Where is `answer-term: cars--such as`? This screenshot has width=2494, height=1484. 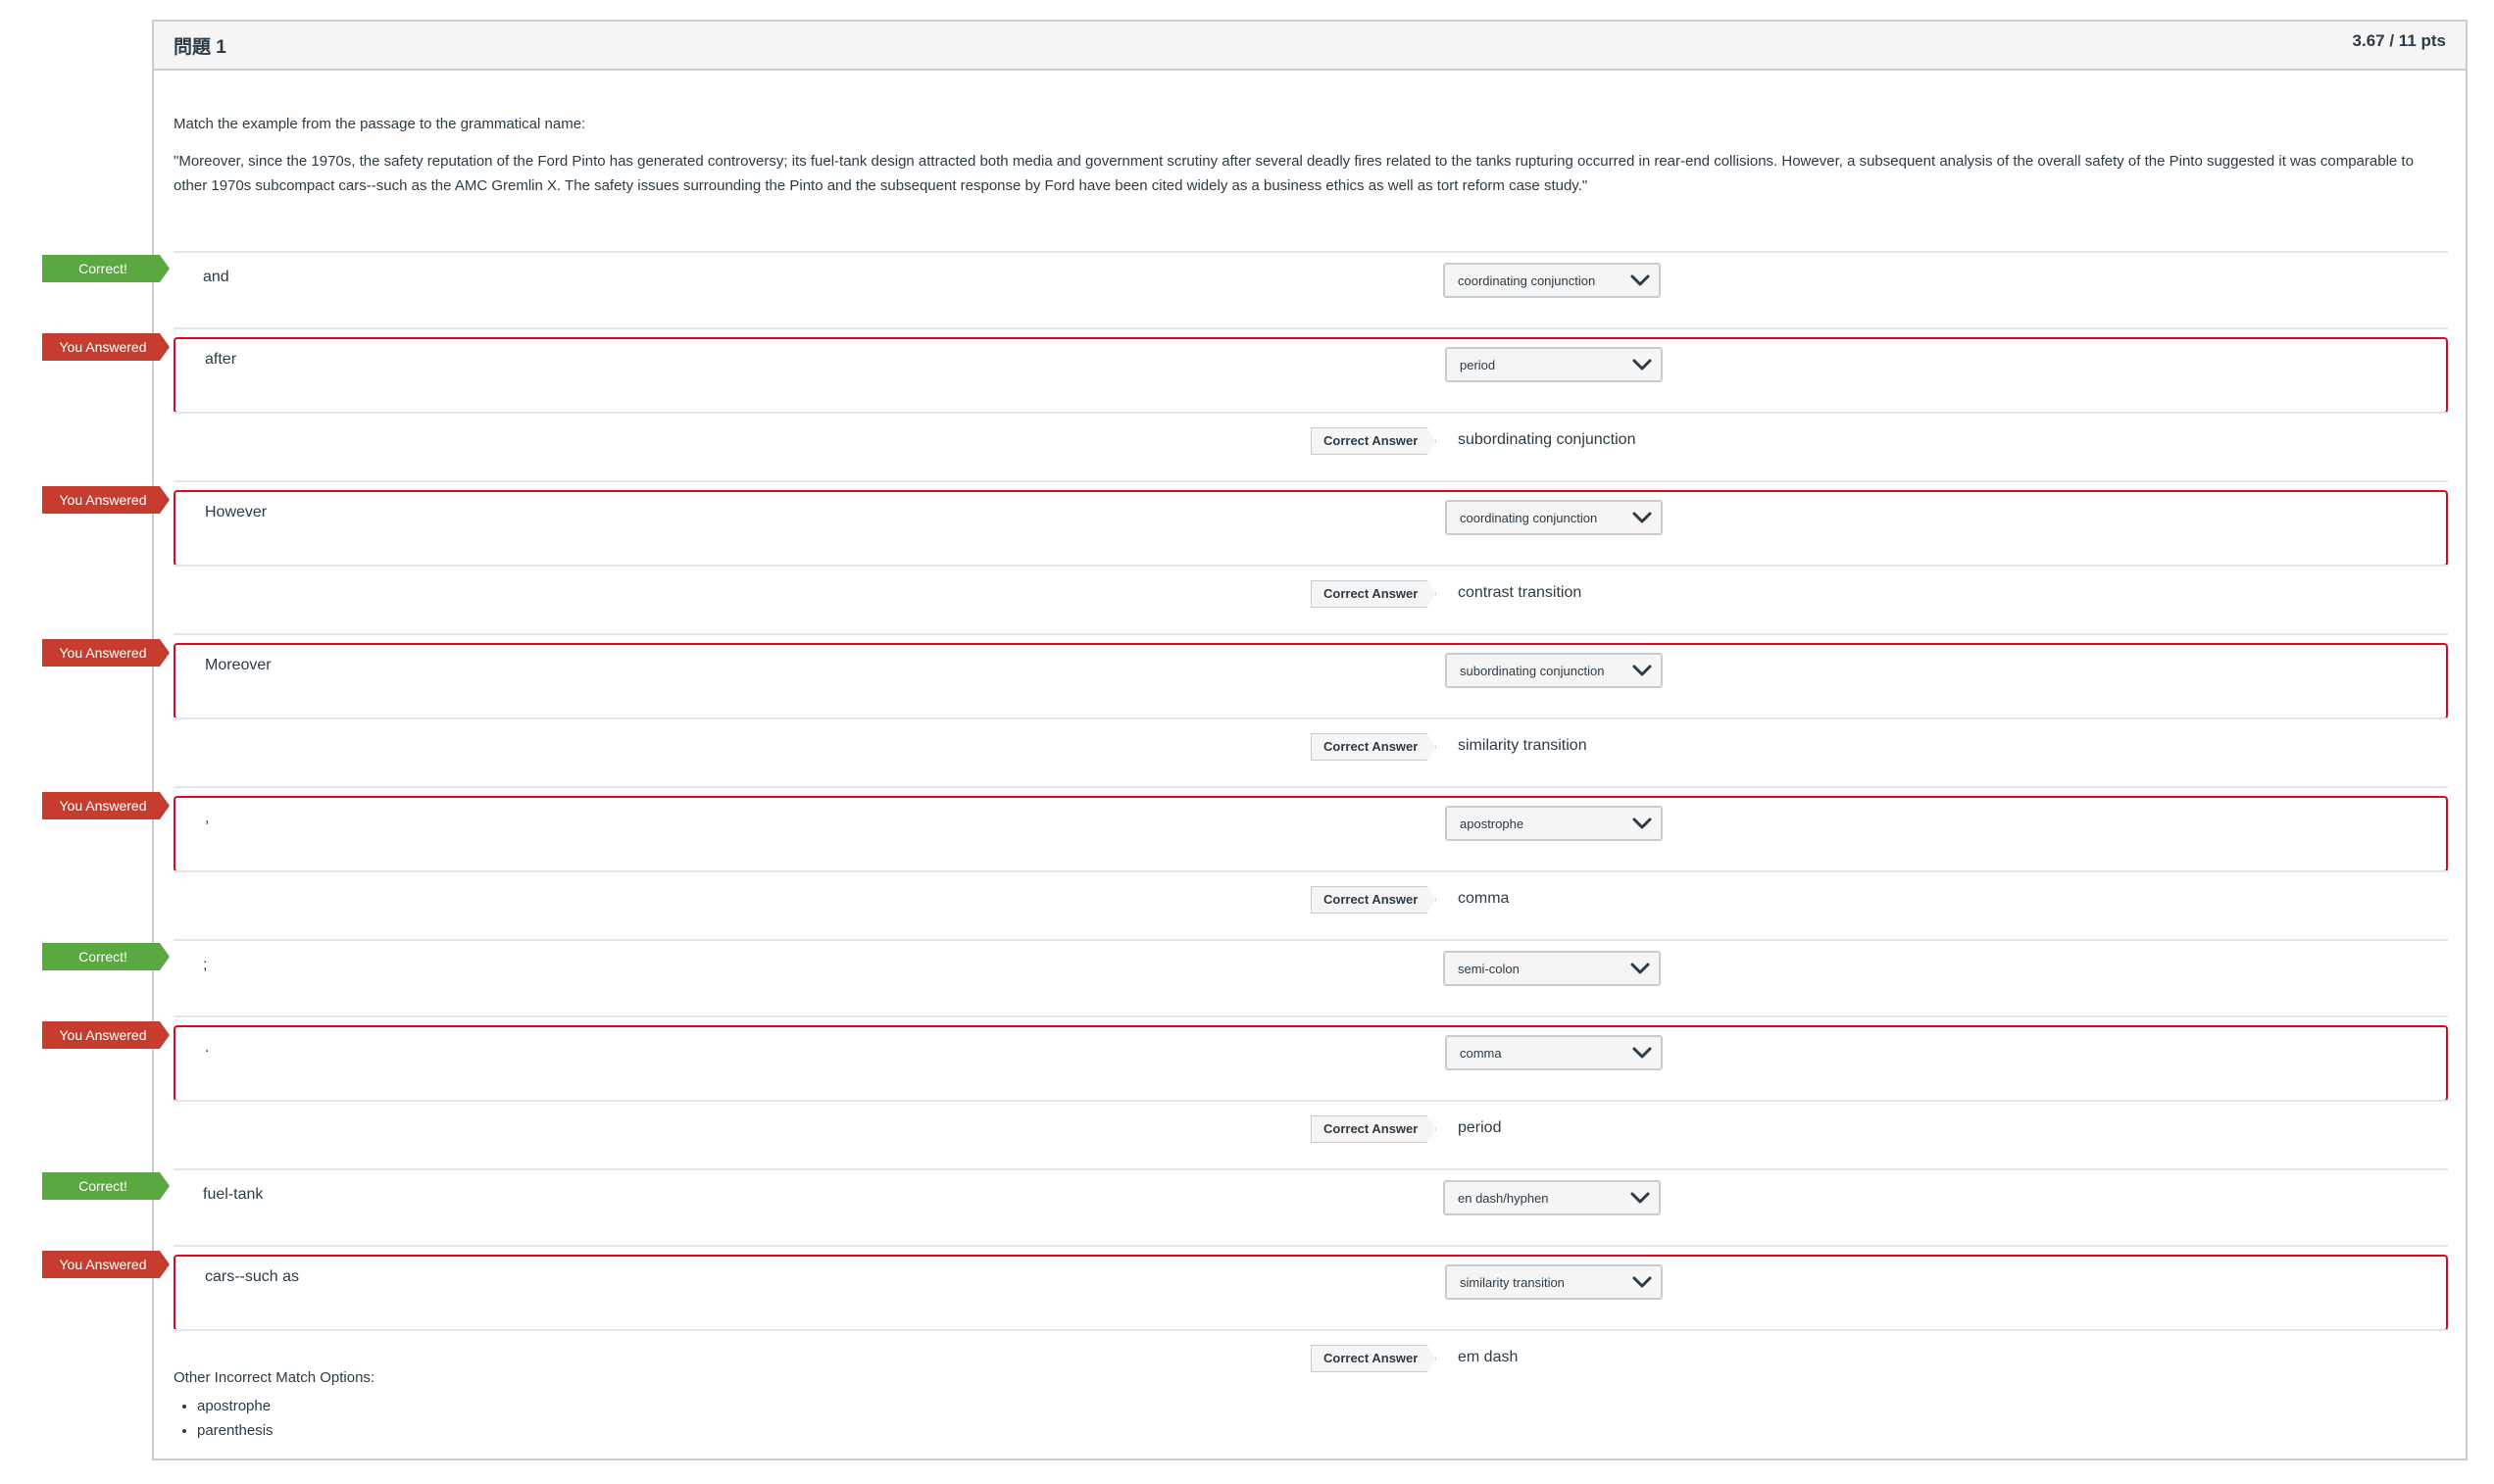 answer-term: cars--such as is located at coordinates (252, 1277).